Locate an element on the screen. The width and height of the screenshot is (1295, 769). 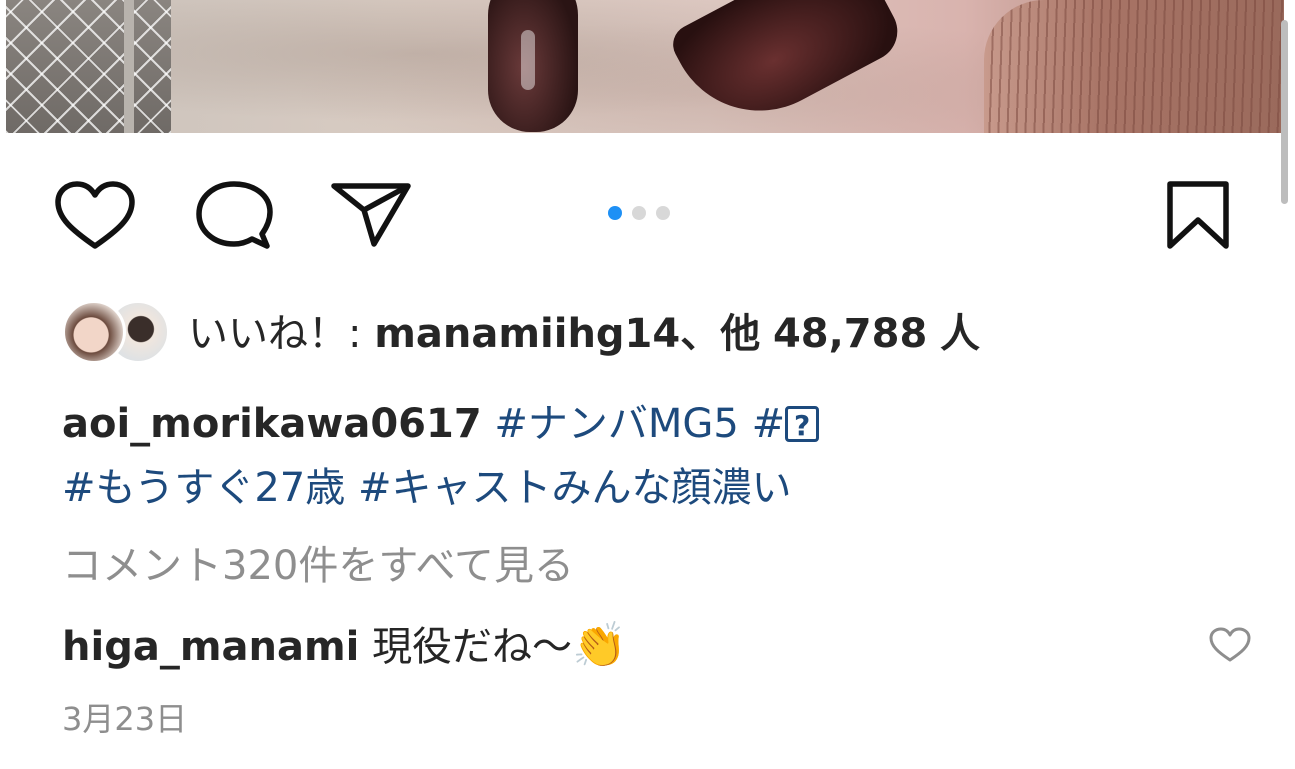
comment-bubble-icon is located at coordinates (234, 217).